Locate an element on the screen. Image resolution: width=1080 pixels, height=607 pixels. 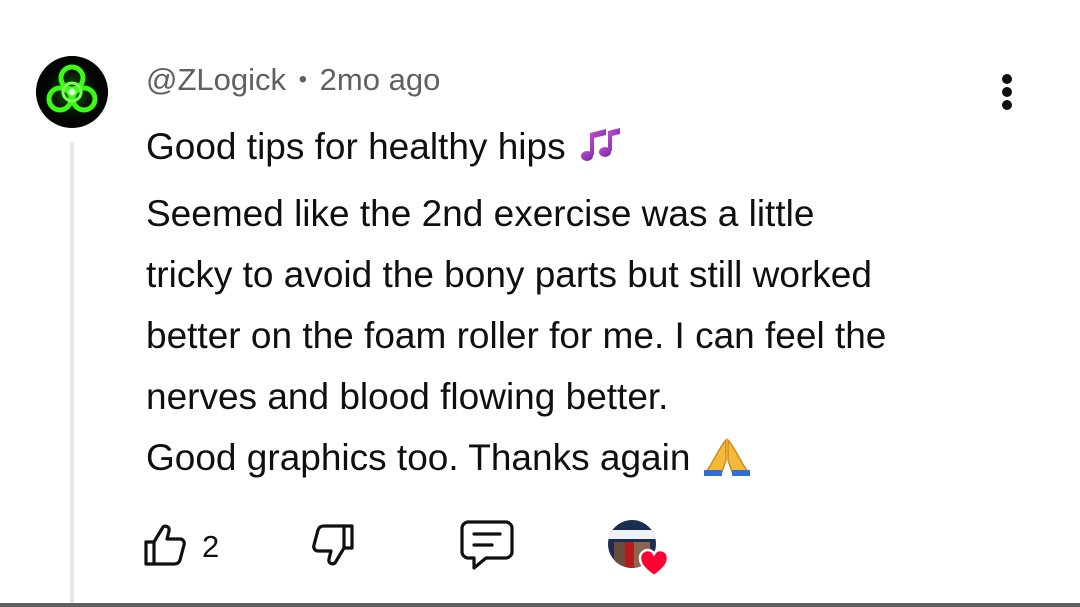
dislike-button is located at coordinates (333, 545).